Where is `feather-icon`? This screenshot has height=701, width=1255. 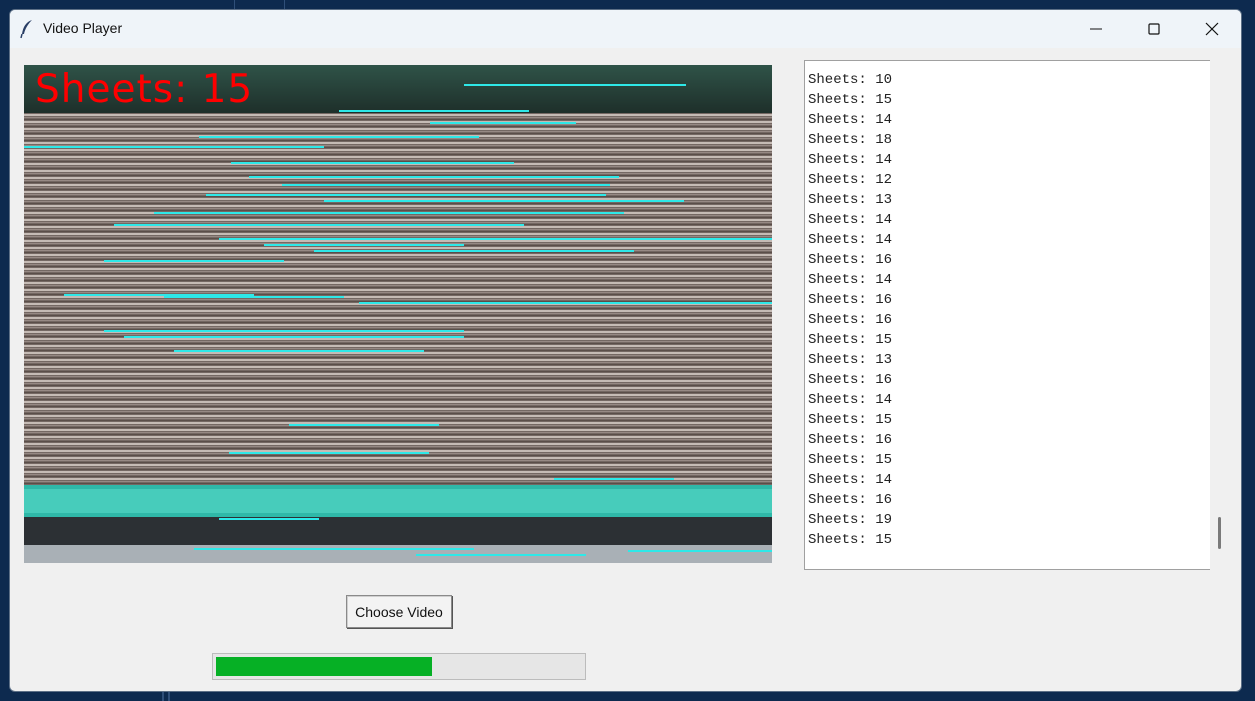
feather-icon is located at coordinates (27, 29).